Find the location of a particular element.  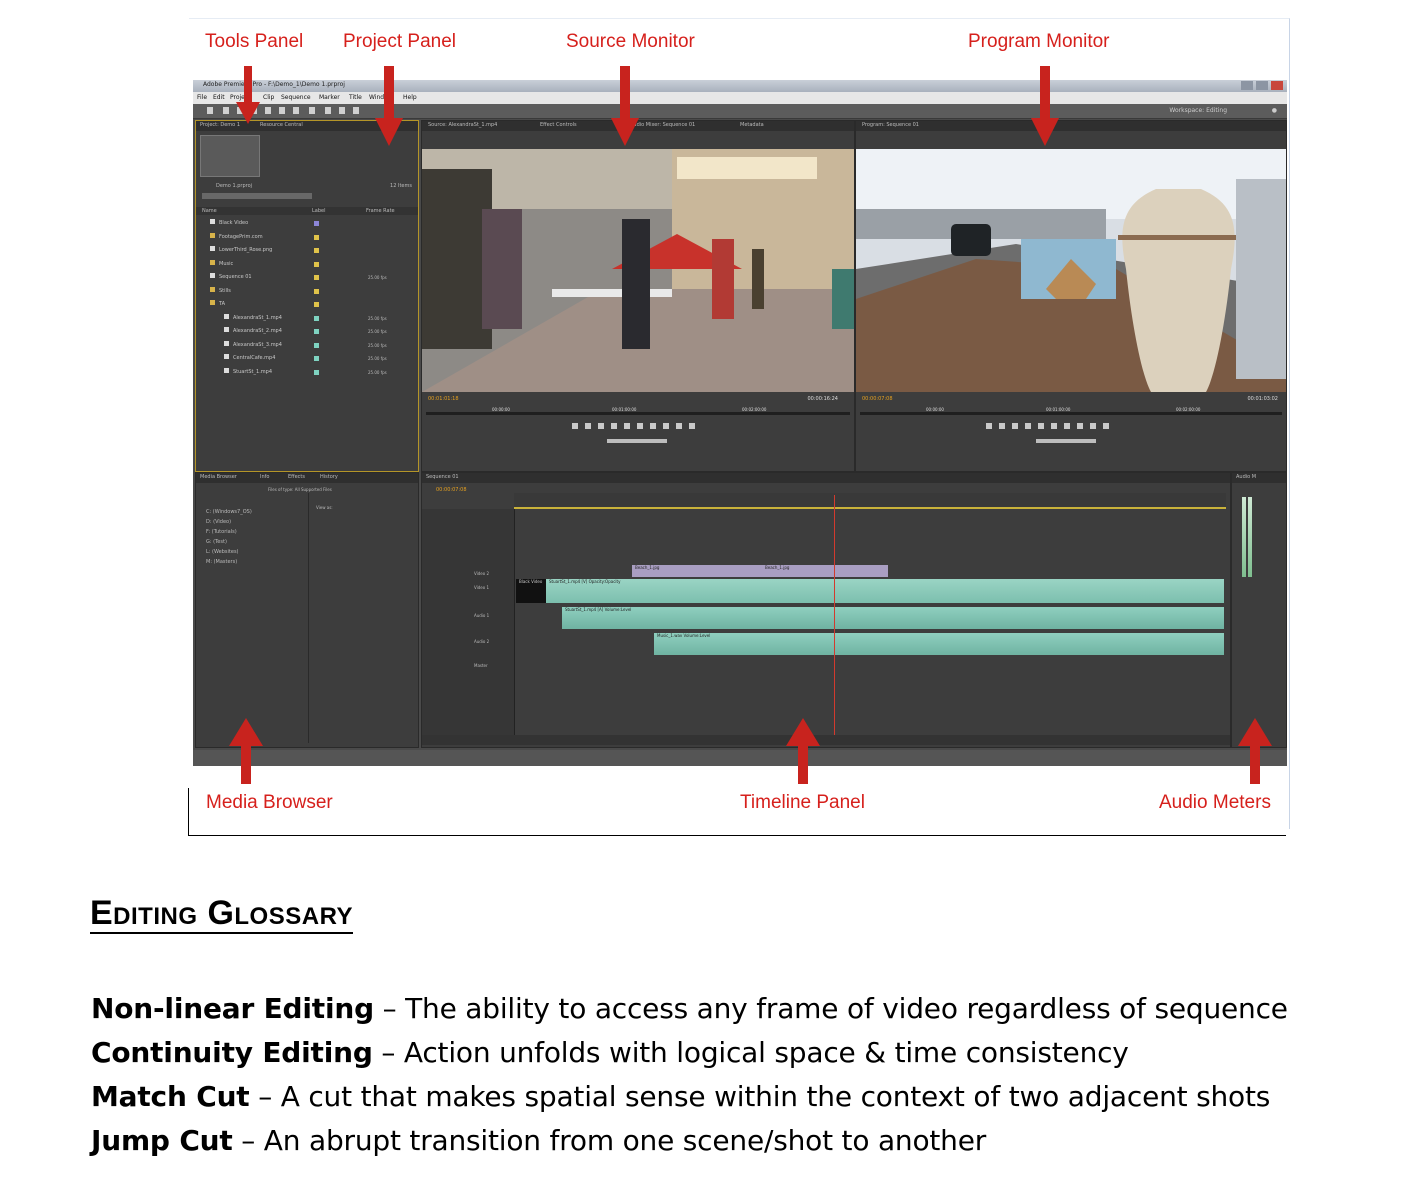

menu-edit: Edit is located at coordinates (219, 97).